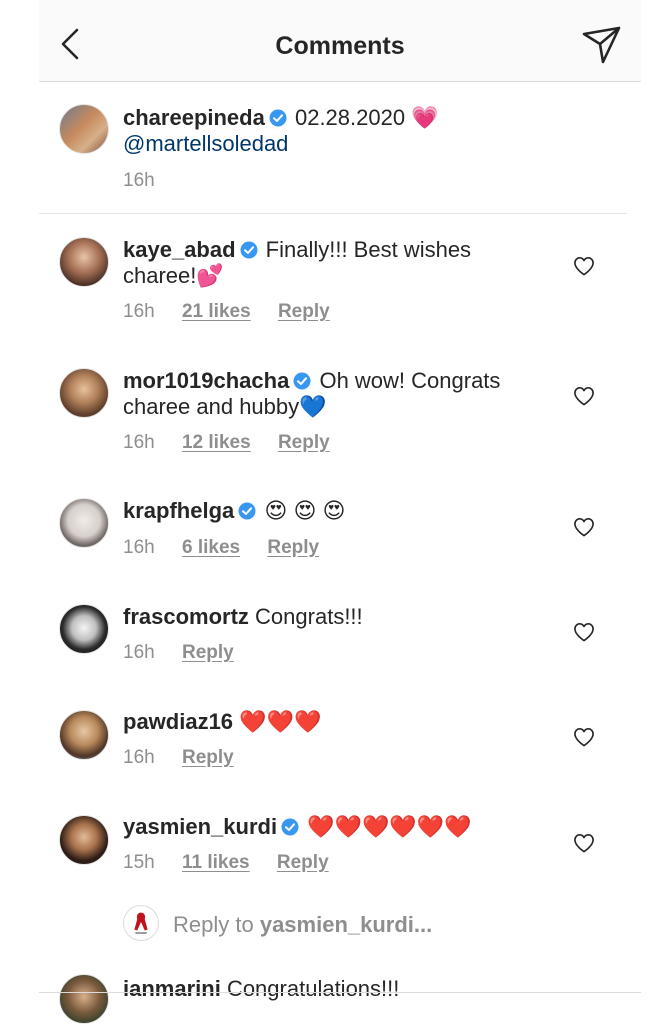 The width and height of the screenshot is (660, 1024). What do you see at coordinates (178, 510) in the screenshot?
I see `comment-username: krapfhelga` at bounding box center [178, 510].